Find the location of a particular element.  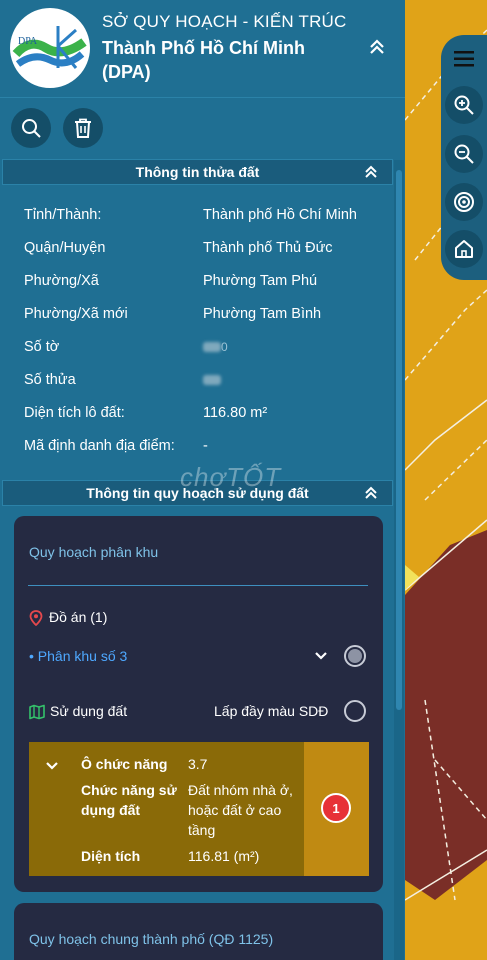

org-name-line1: SỞ QUY HOẠCH - KIẾN TRÚC is located at coordinates (224, 21).